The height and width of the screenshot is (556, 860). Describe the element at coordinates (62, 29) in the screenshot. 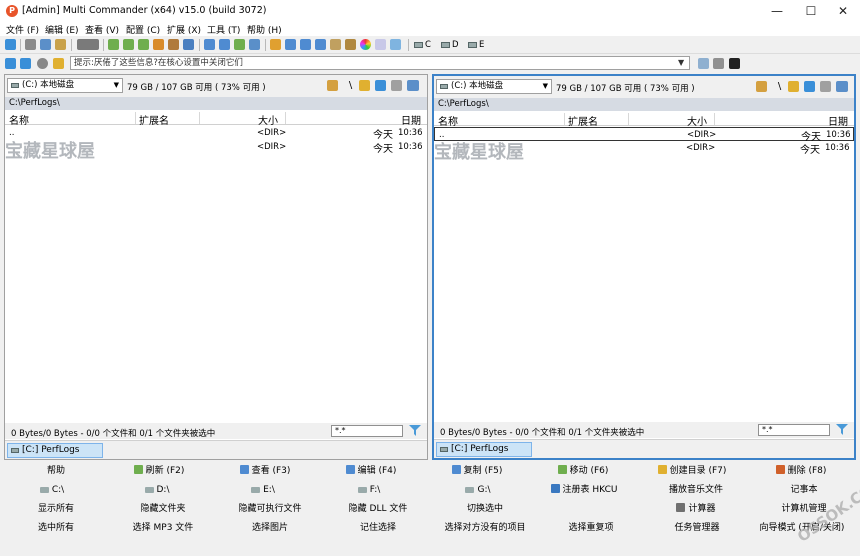

I see `menu-edit: 编辑 (E)` at that location.